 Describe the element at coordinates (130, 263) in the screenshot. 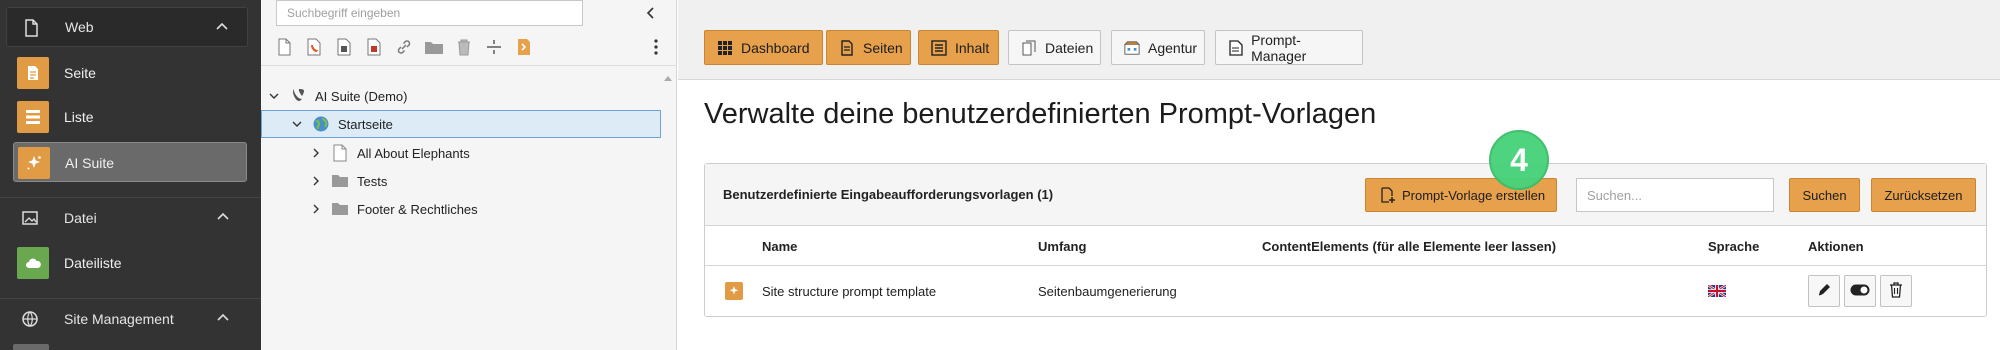

I see `module-item-dateiliste: Dateiliste` at that location.